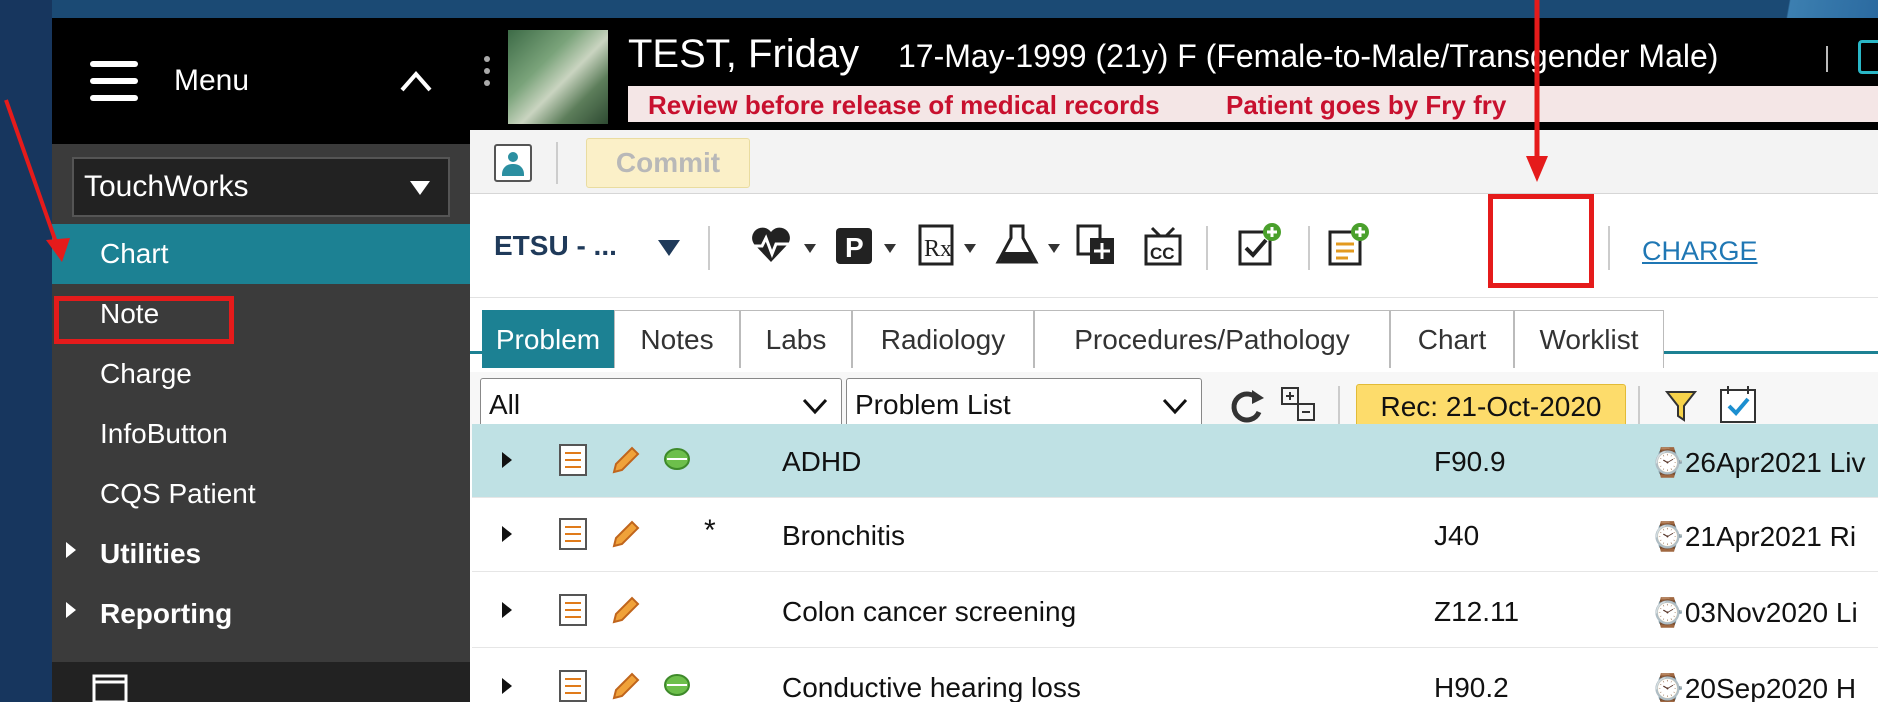  Describe the element at coordinates (943, 339) in the screenshot. I see `tab-radiology: Radiology` at that location.